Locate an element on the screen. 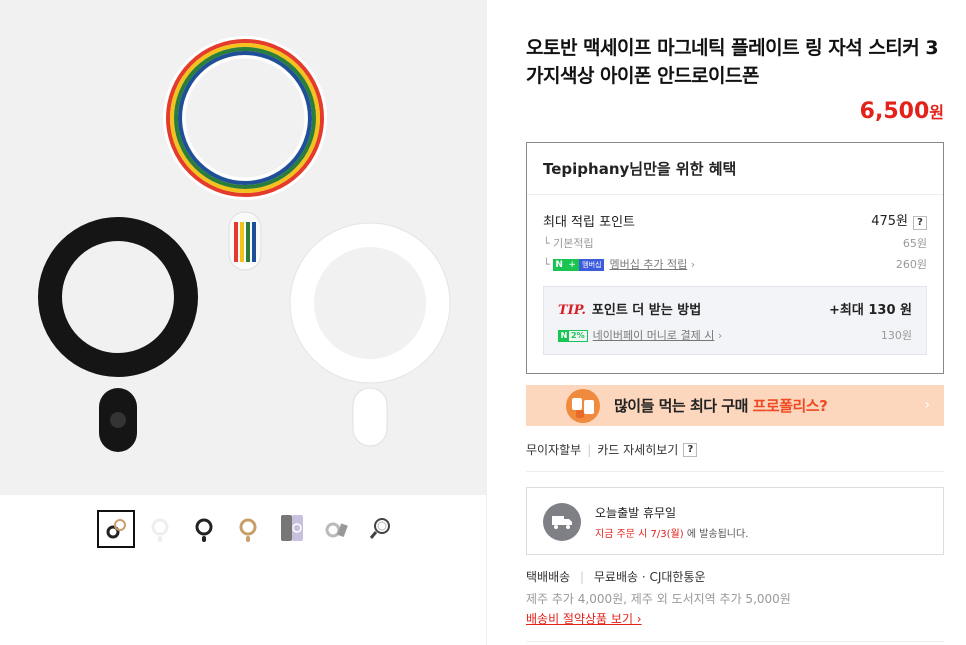 This screenshot has width=966, height=645. tip-row: TIP. 포인트 더 받는 방법 +최대 130 원 is located at coordinates (735, 308).